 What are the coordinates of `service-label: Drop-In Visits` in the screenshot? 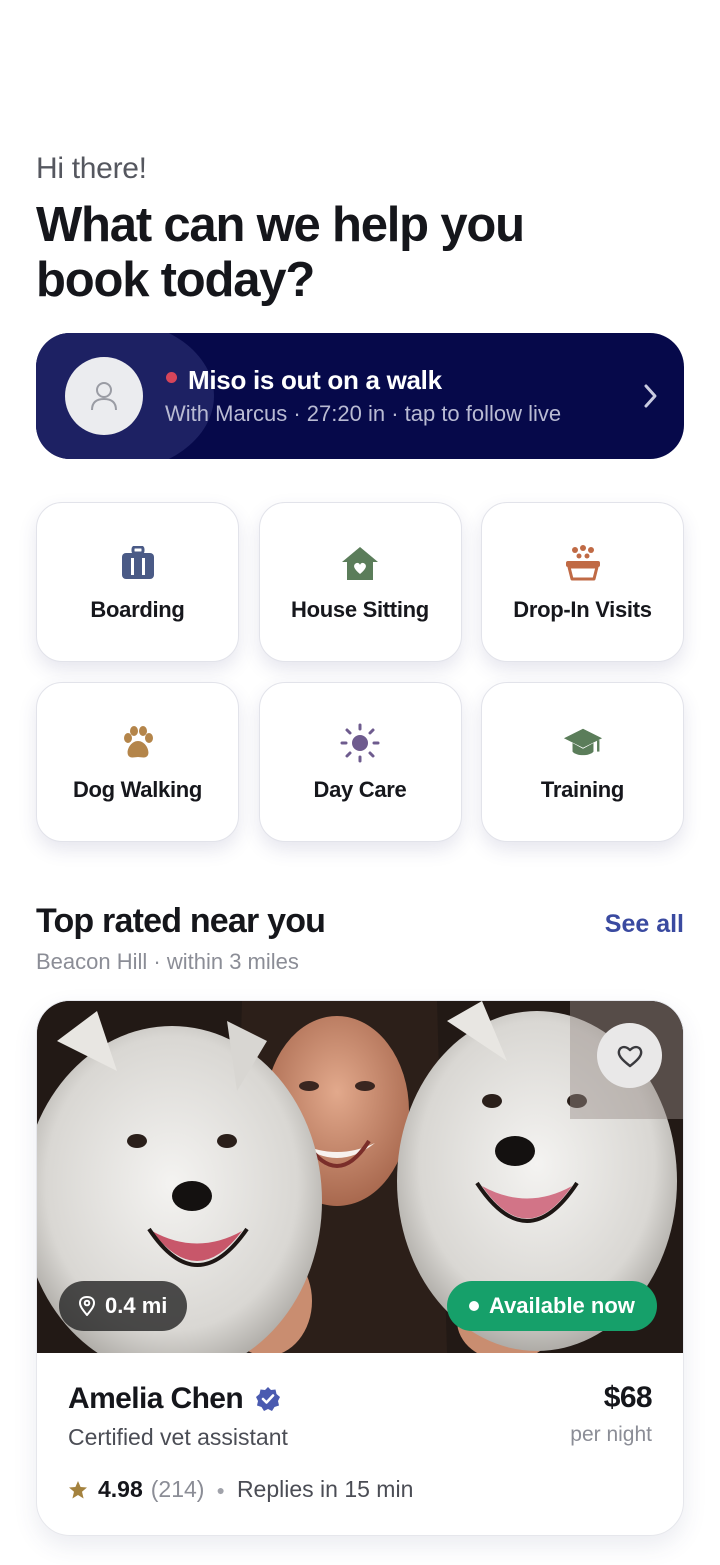 It's located at (582, 609).